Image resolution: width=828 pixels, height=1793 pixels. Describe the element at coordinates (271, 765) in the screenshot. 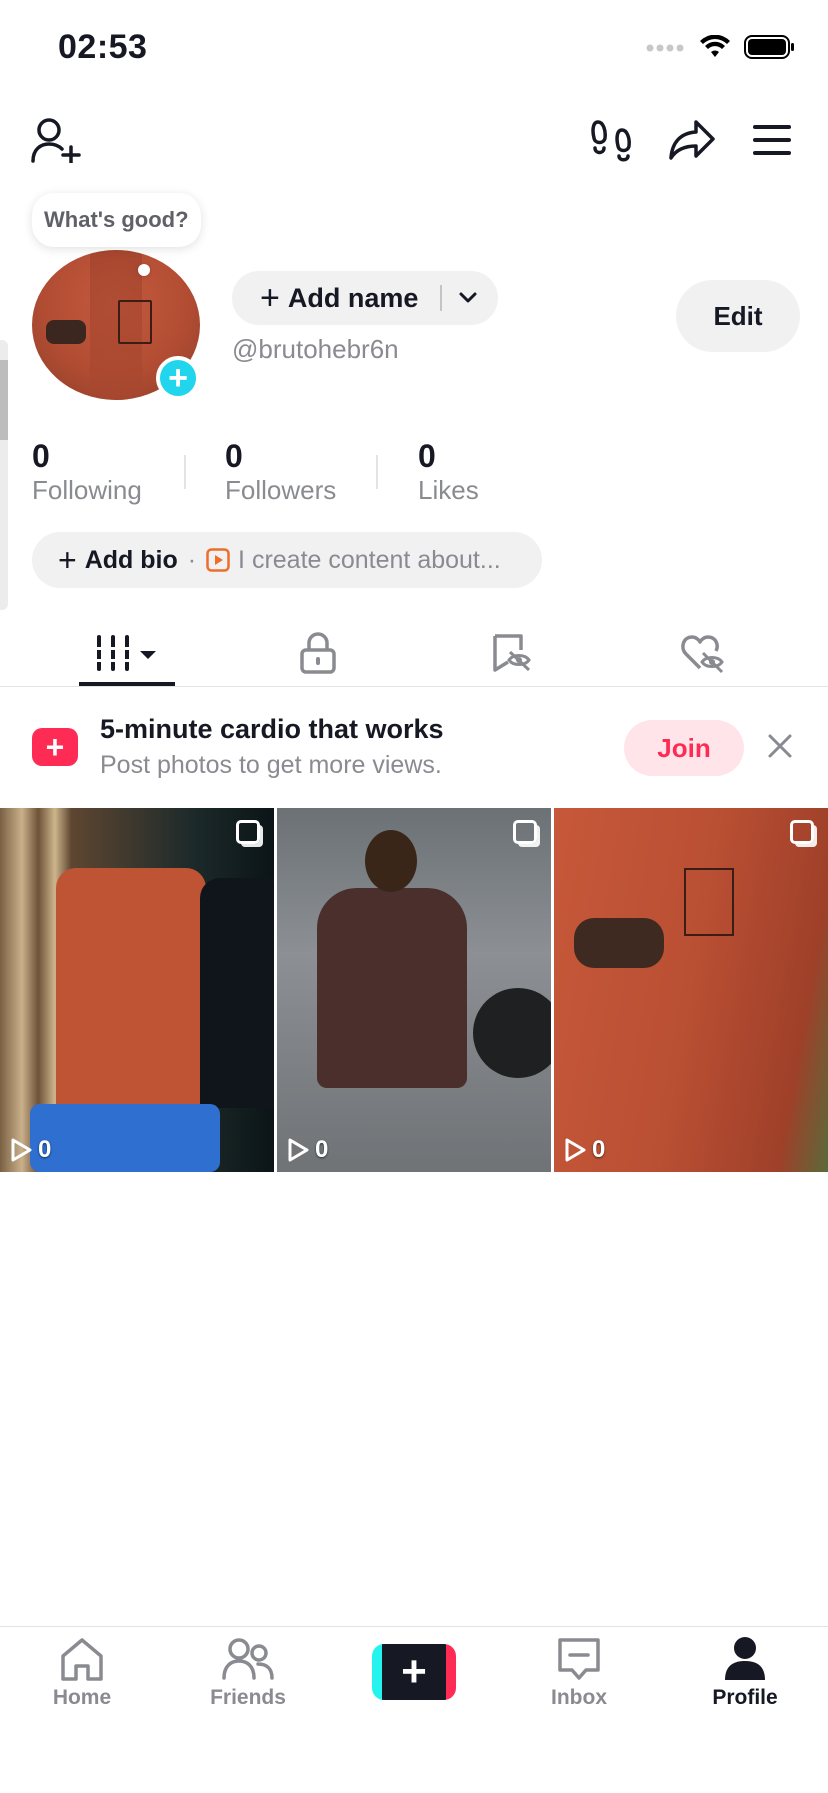

I see `banner-subtitle: Post photos to get more views.` at that location.